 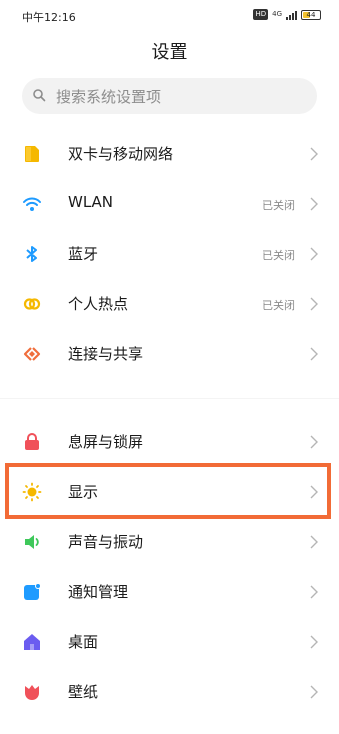 What do you see at coordinates (169, 492) in the screenshot?
I see `settings-item-display: 显示` at bounding box center [169, 492].